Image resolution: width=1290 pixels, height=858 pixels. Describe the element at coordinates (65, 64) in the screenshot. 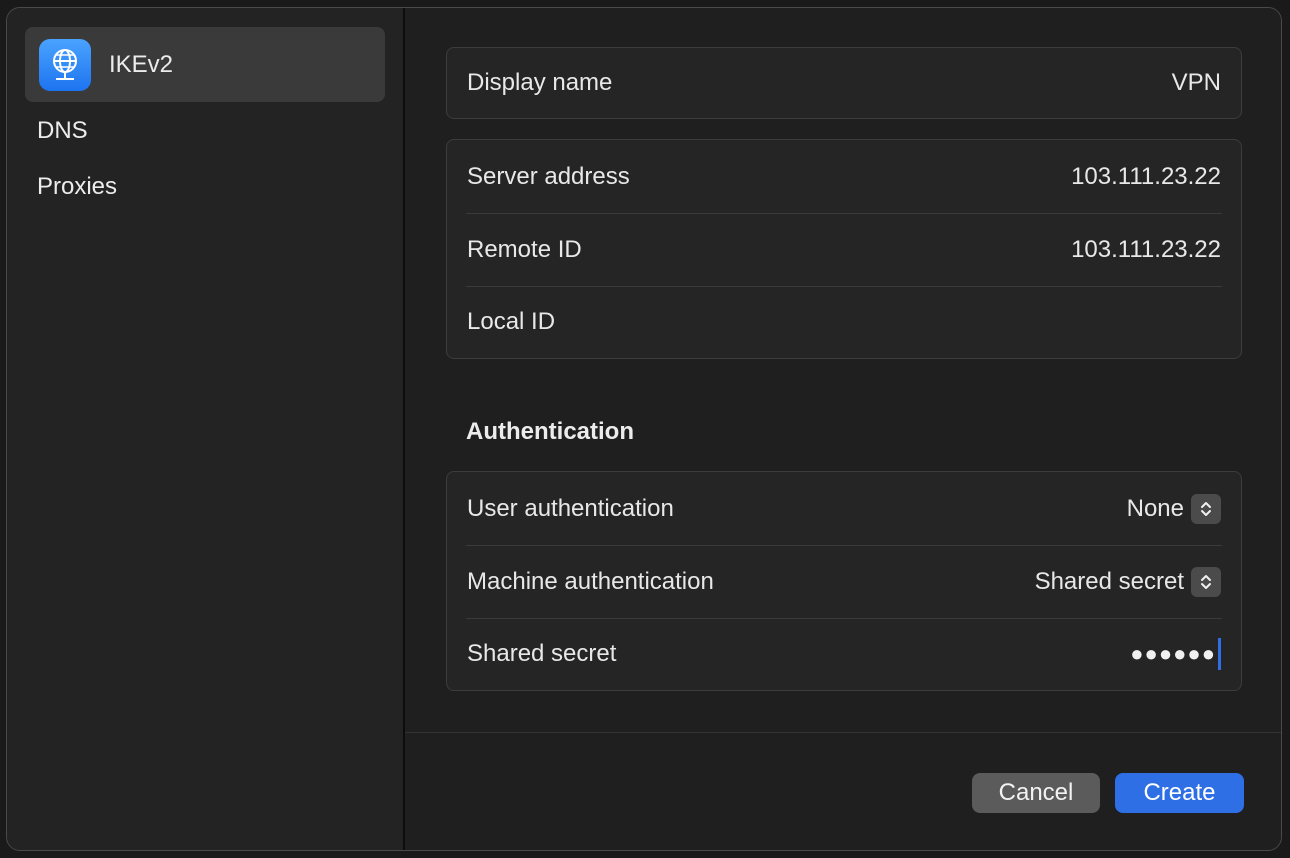

I see `vpn-globe-icon` at that location.